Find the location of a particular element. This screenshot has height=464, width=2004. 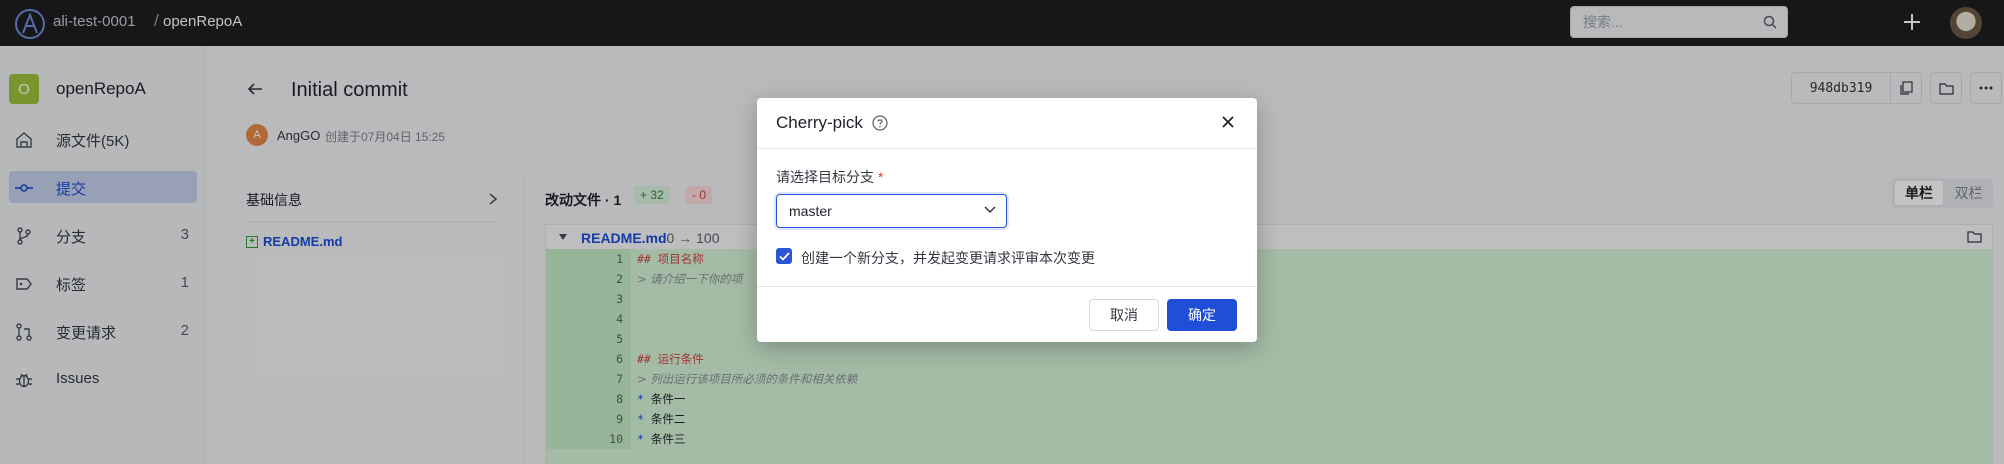

dialog-title: Cherry-pick is located at coordinates (819, 122).